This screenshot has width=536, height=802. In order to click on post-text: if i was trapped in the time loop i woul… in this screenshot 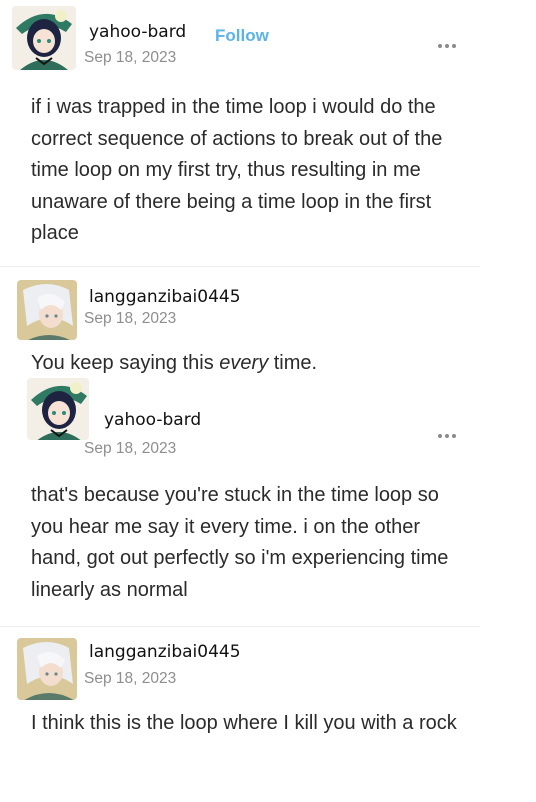, I will do `click(237, 170)`.